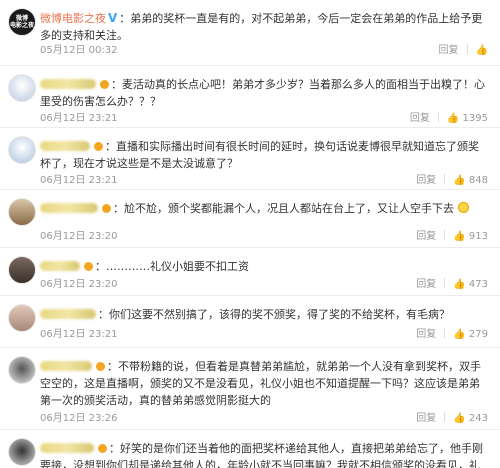 This screenshot has width=500, height=468. I want to click on like-count: 473, so click(478, 284).